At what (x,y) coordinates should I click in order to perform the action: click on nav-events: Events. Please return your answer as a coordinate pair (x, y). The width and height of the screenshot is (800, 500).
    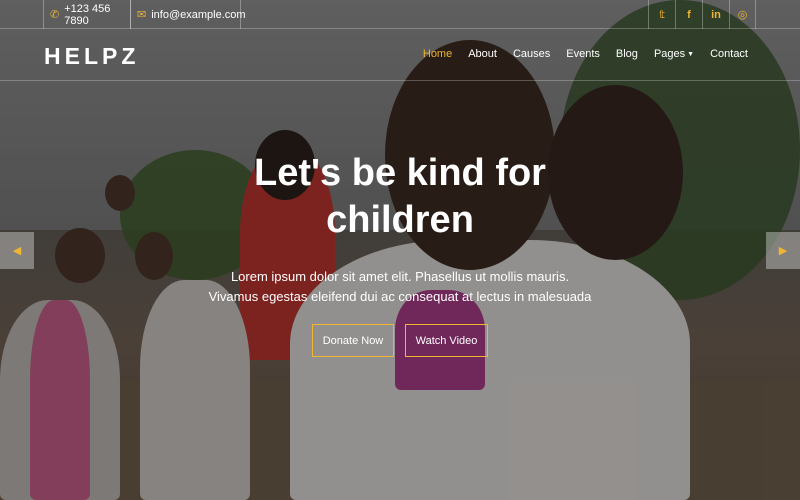
    Looking at the image, I should click on (583, 54).